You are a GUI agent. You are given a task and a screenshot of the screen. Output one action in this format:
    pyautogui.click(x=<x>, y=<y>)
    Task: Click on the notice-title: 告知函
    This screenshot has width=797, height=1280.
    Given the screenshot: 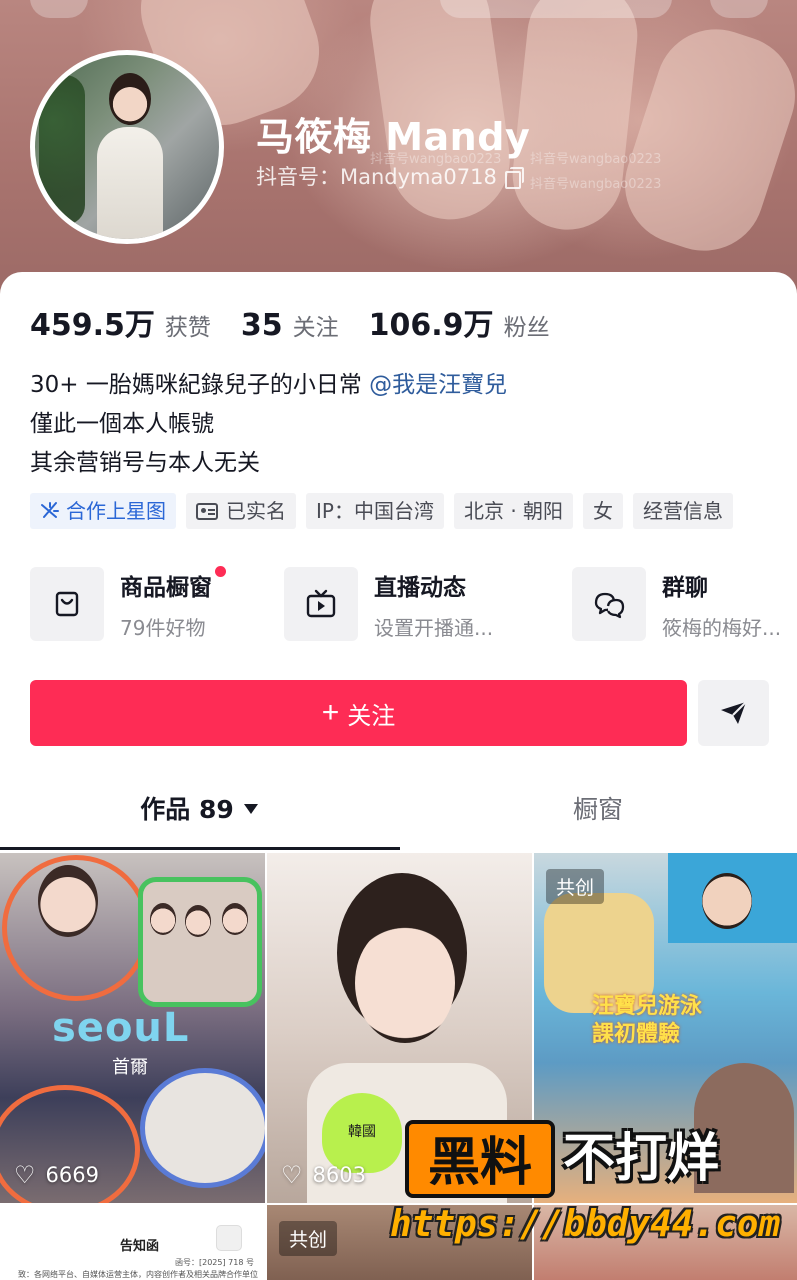 What is the action you would take?
    pyautogui.click(x=140, y=1246)
    